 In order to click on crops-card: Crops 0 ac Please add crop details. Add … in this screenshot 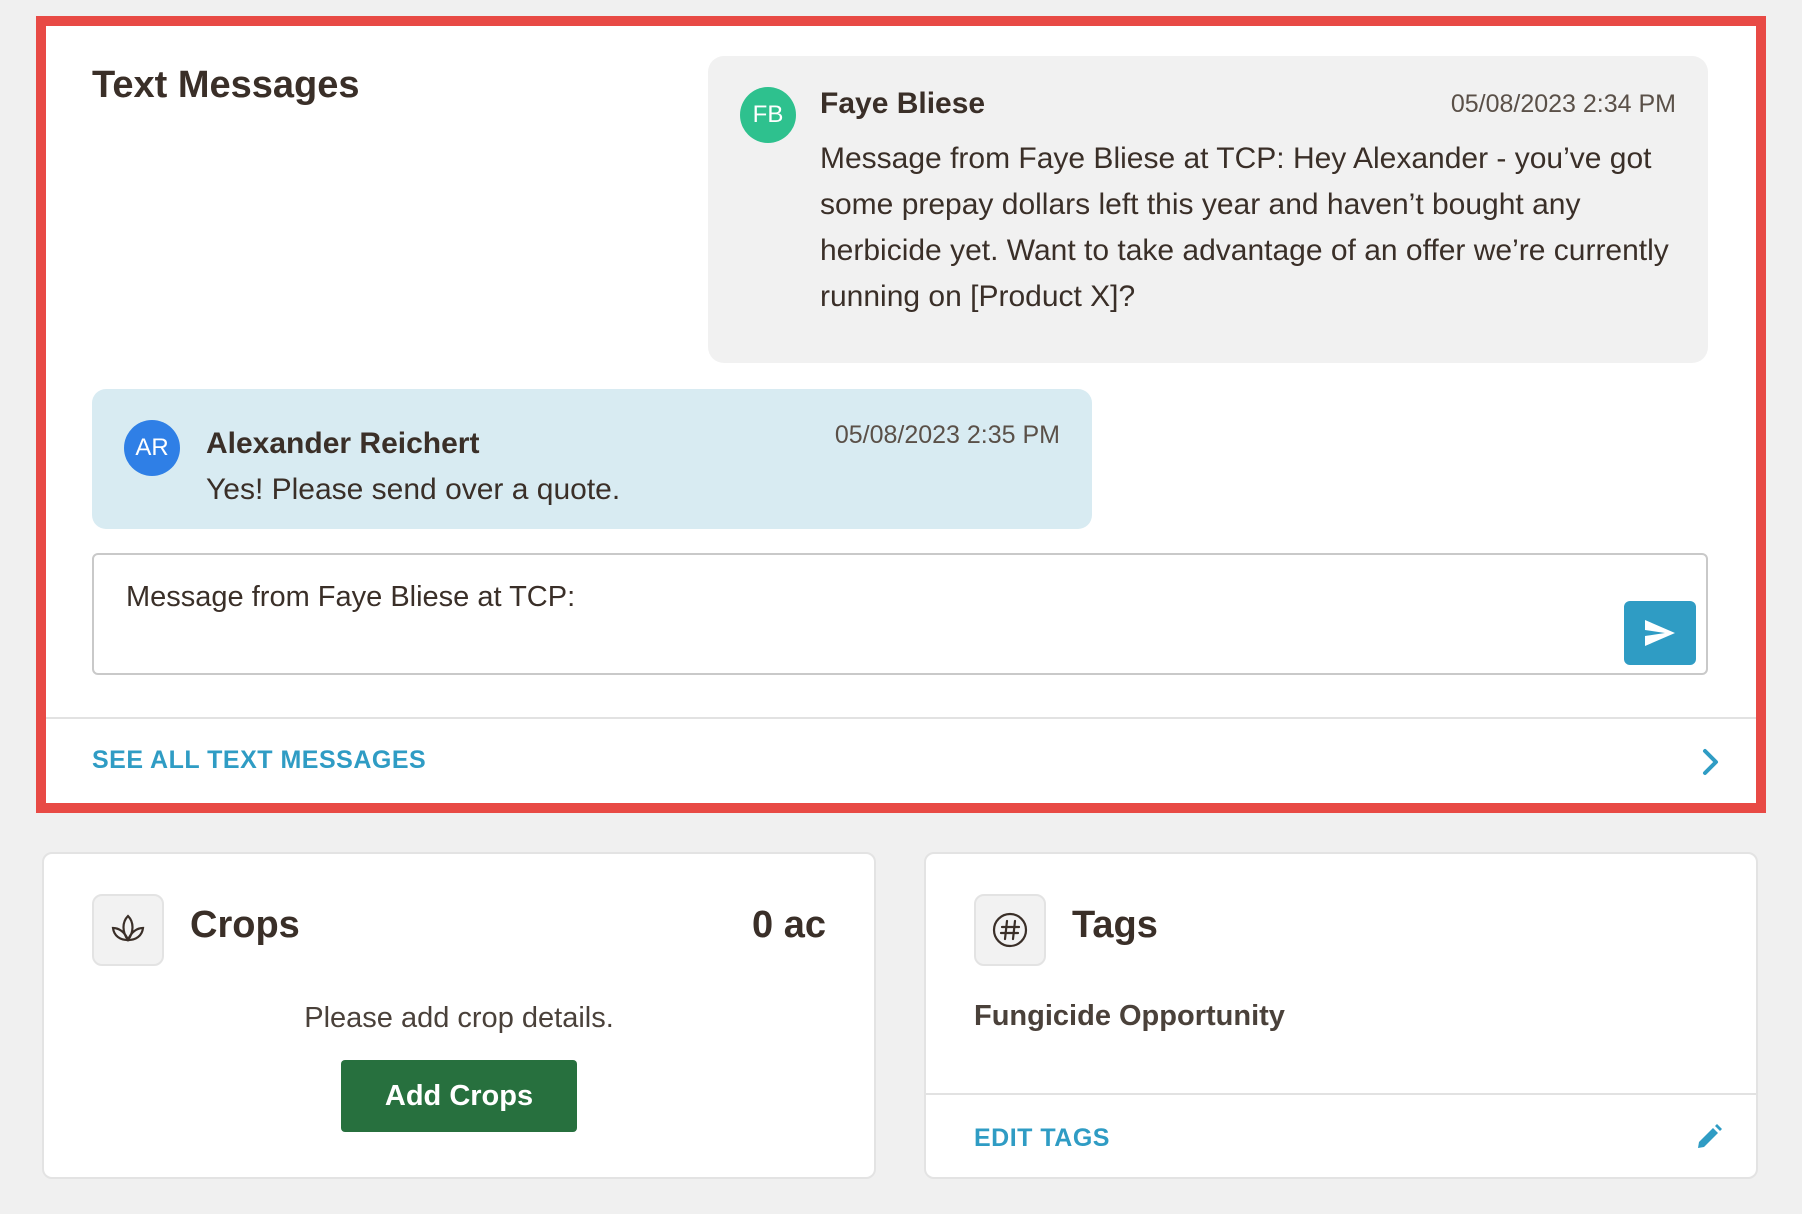, I will do `click(459, 1015)`.